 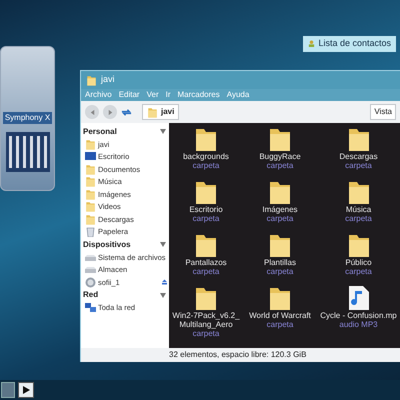 I want to click on play-icon, so click(x=26, y=390).